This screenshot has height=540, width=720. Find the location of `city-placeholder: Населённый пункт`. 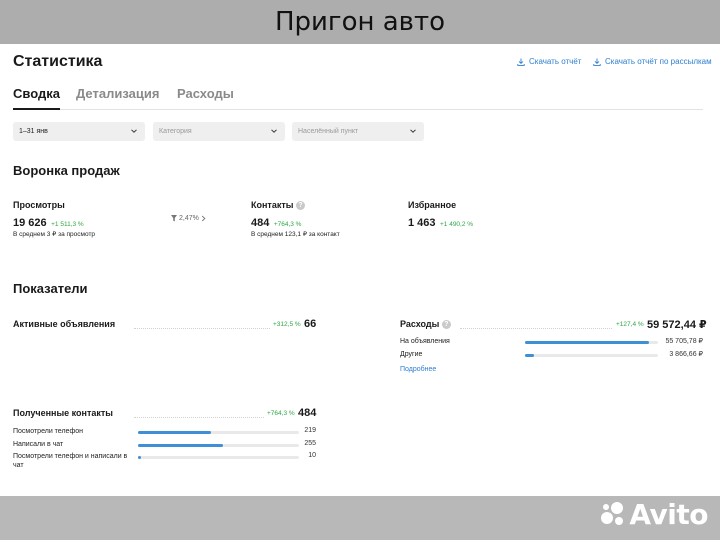

city-placeholder: Населённый пункт is located at coordinates (328, 131).